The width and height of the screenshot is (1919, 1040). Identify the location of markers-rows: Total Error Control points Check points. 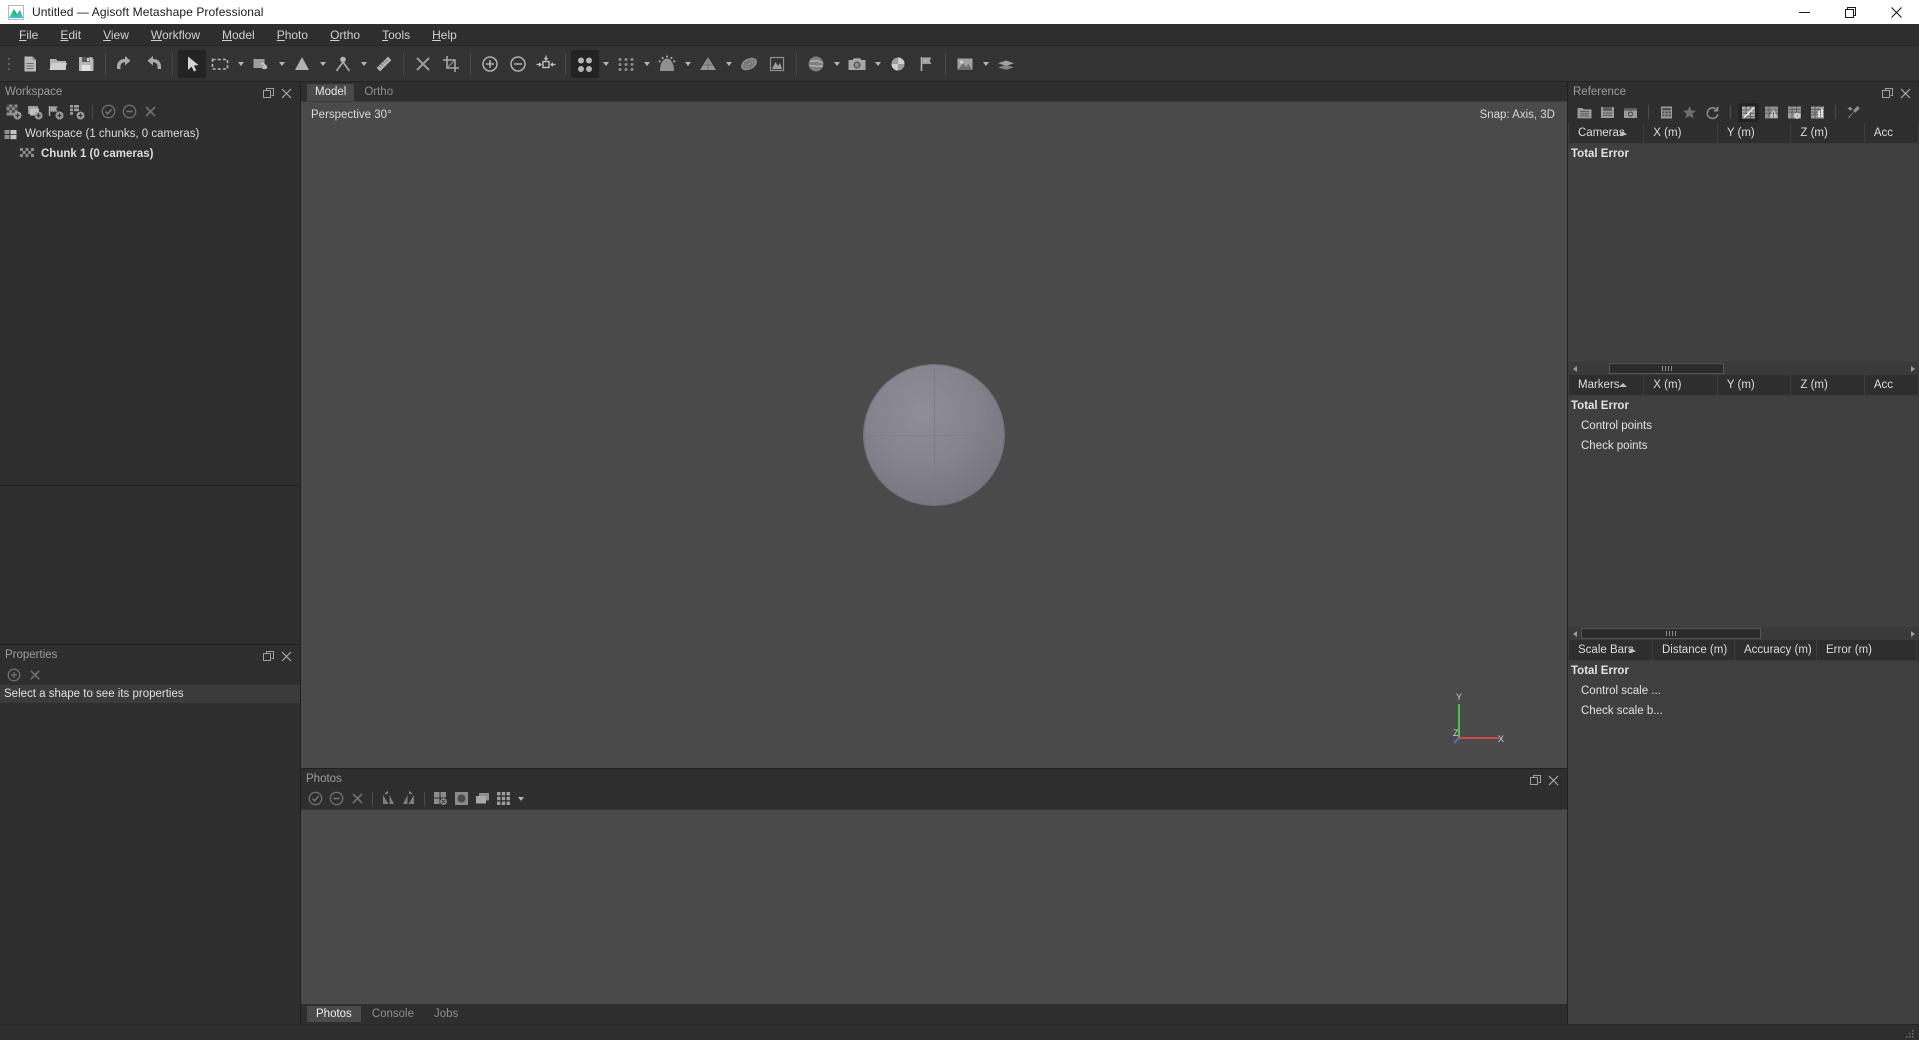
(1743, 511).